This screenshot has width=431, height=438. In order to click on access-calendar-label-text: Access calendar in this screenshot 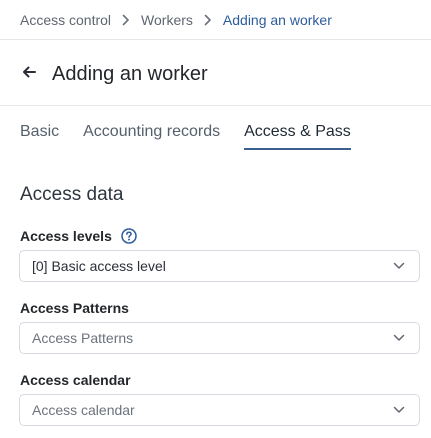, I will do `click(75, 380)`.